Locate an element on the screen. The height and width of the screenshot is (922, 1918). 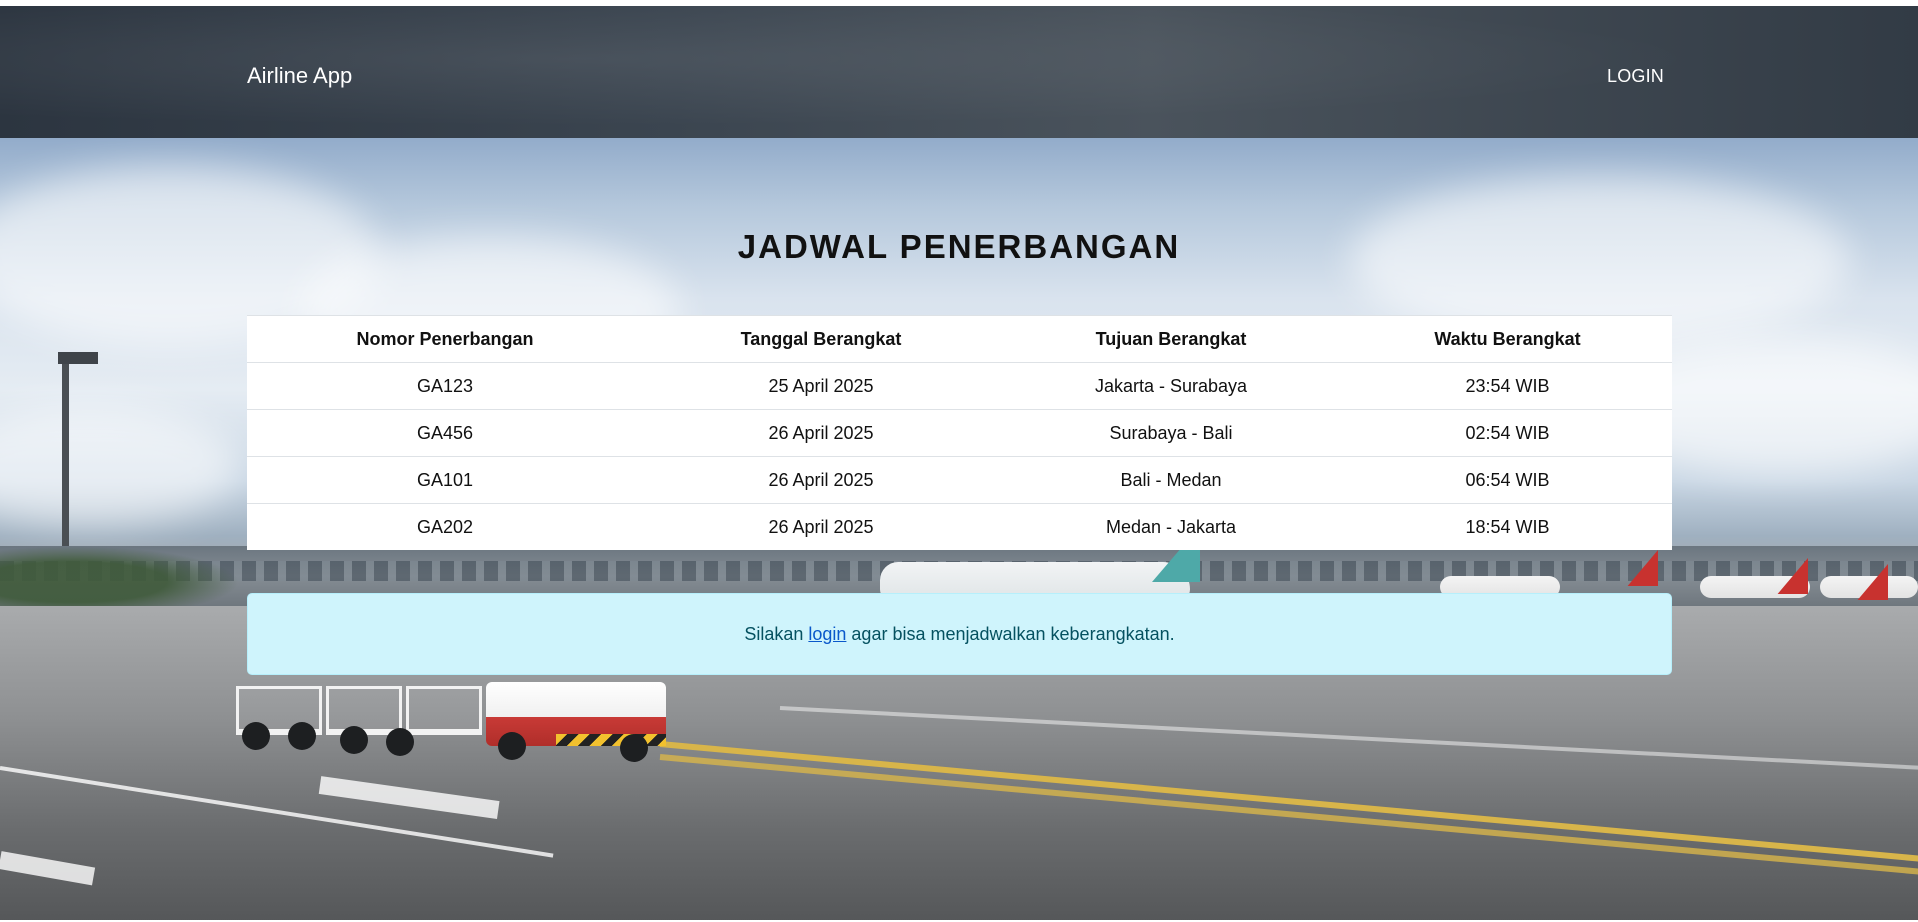
nav-login-link: LOGIN is located at coordinates (1635, 76).